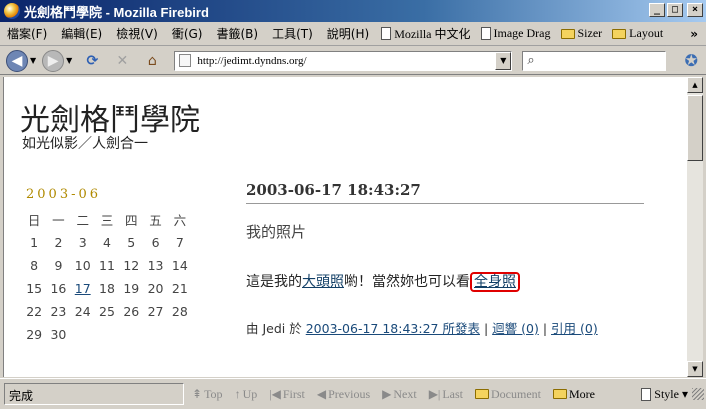 This screenshot has height=409, width=706. I want to click on post-date: 2003-06-17 18:43:27, so click(445, 192).